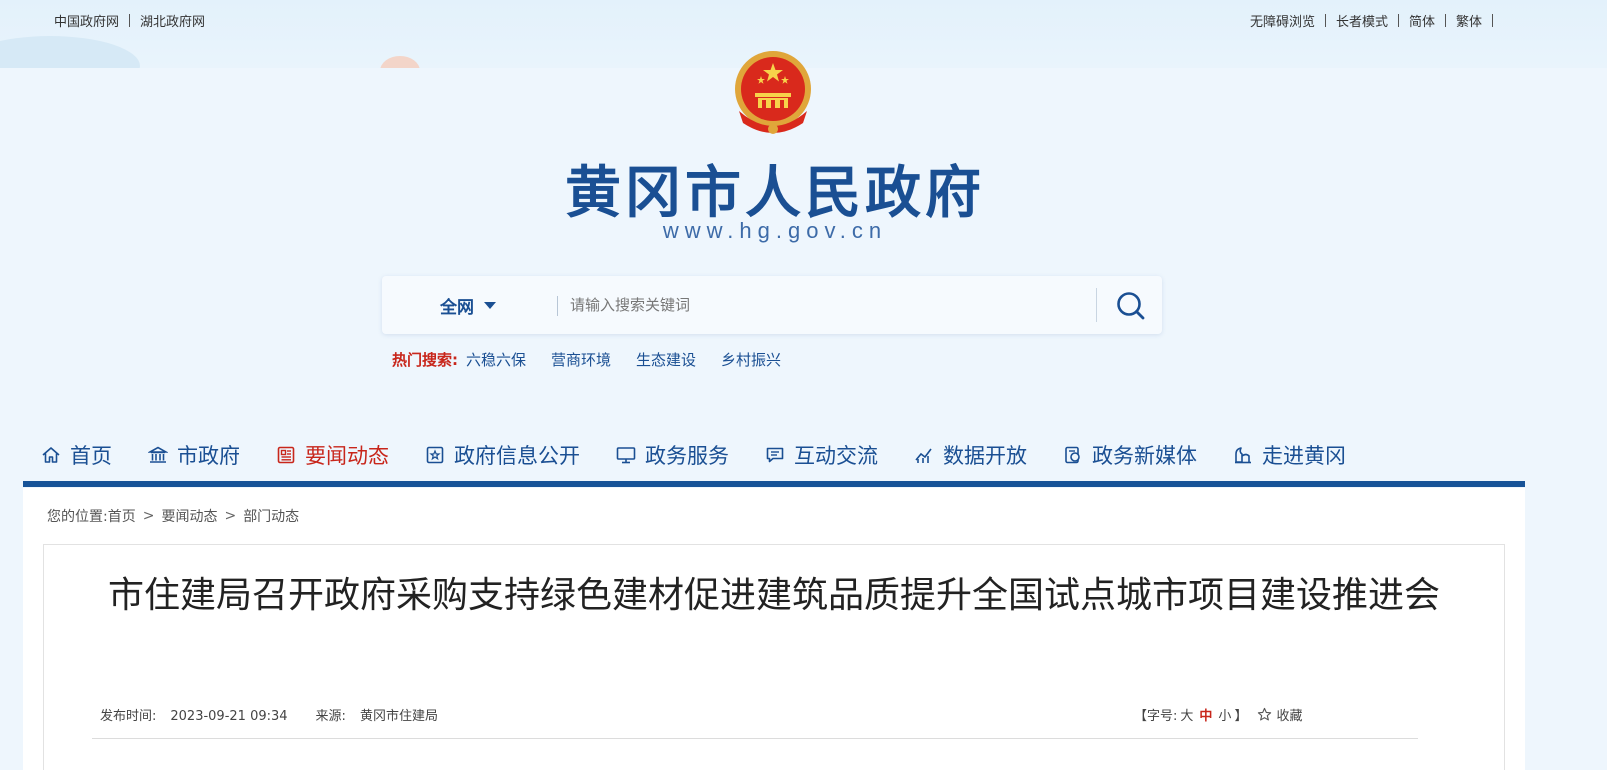 The width and height of the screenshot is (1607, 770). Describe the element at coordinates (86, 20) in the screenshot. I see `link-china-gov: 中国政府网` at that location.